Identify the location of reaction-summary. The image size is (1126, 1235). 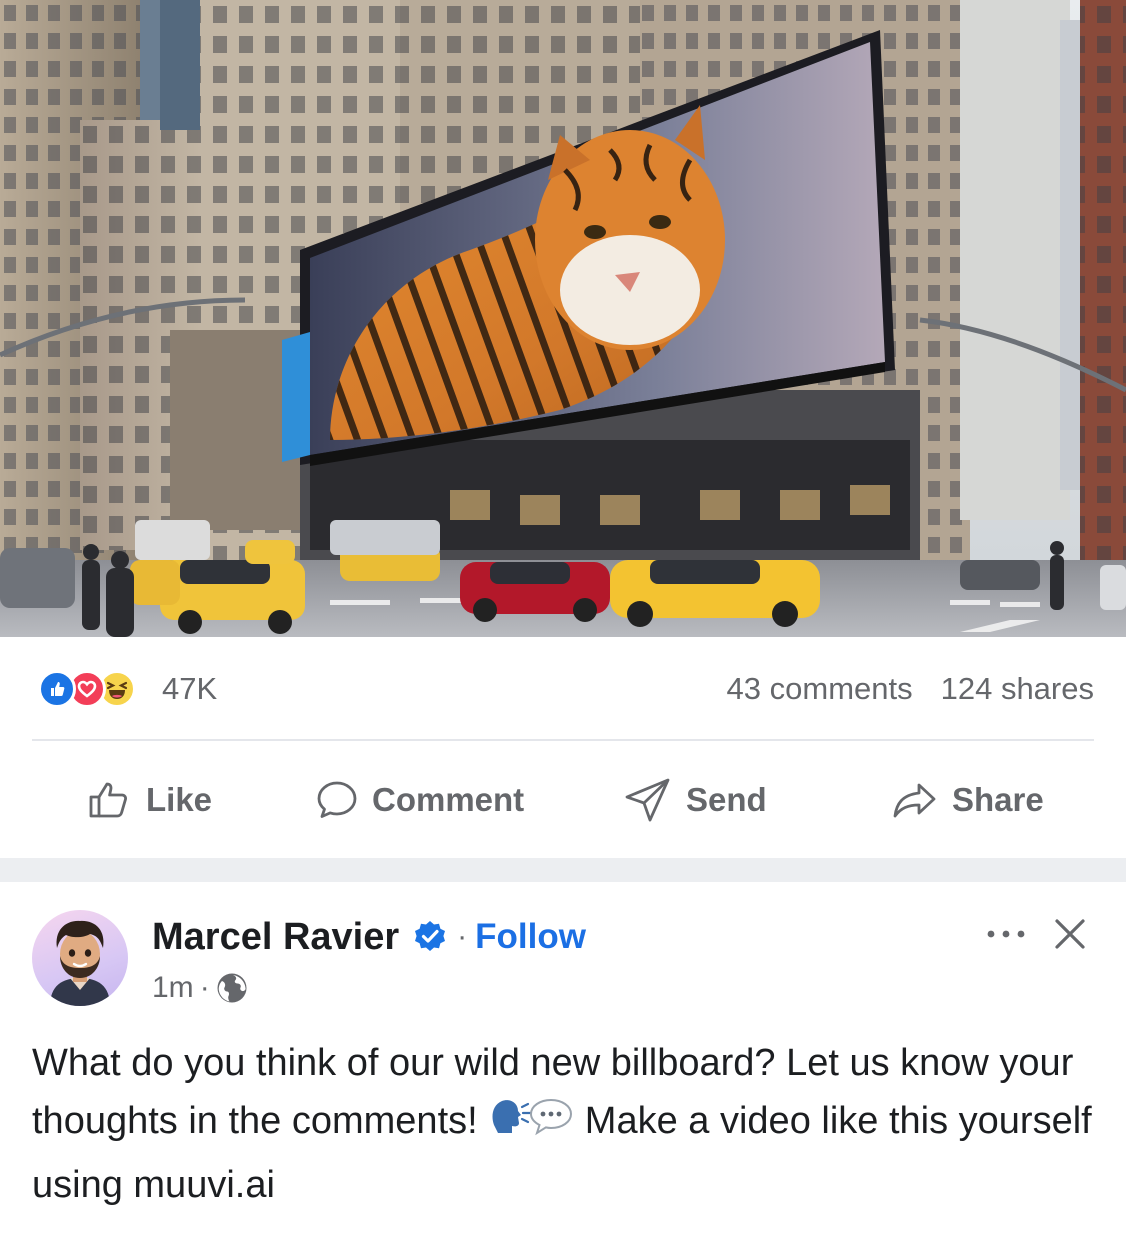
(87, 689).